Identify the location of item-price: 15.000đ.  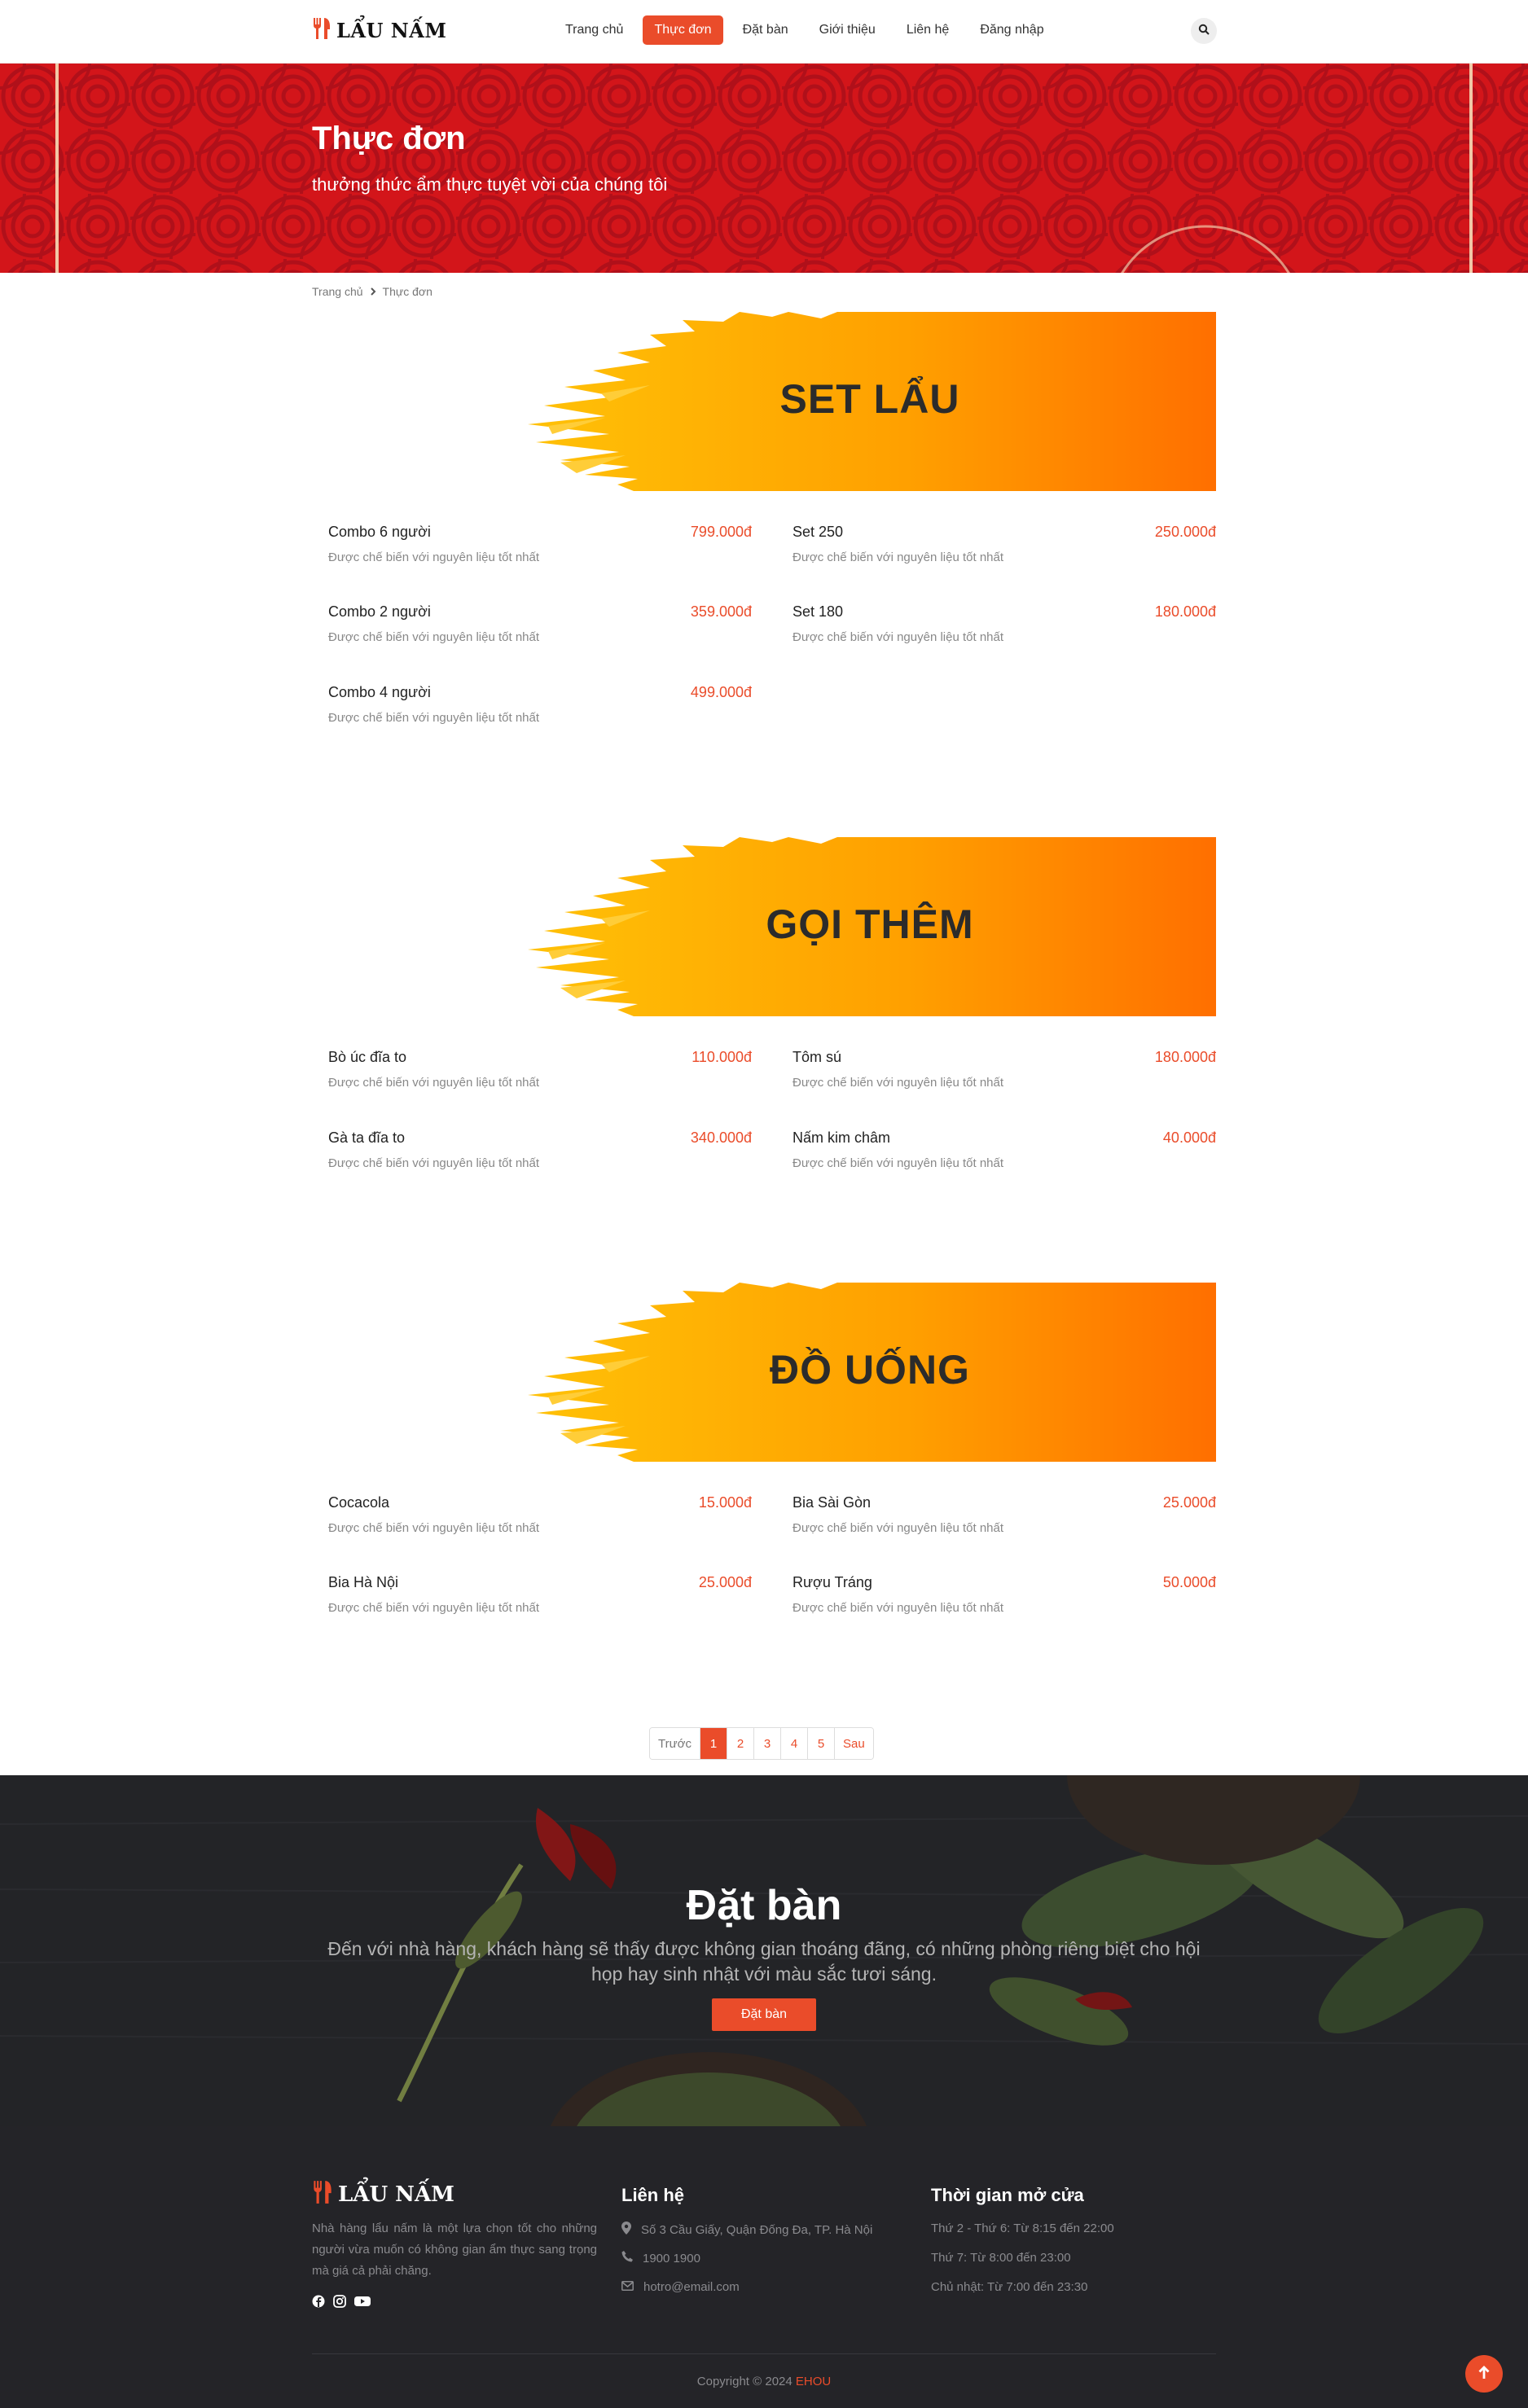
(725, 1502).